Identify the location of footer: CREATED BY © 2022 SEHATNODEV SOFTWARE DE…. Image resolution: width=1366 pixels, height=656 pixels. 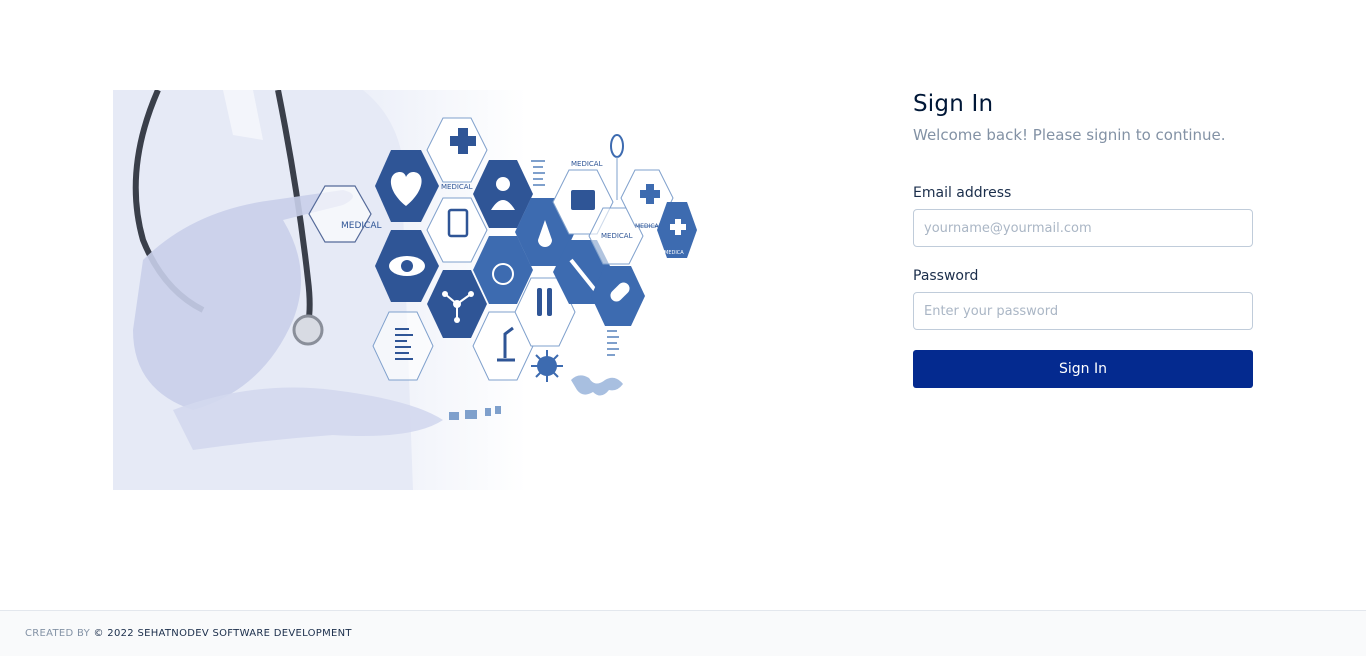
(683, 633).